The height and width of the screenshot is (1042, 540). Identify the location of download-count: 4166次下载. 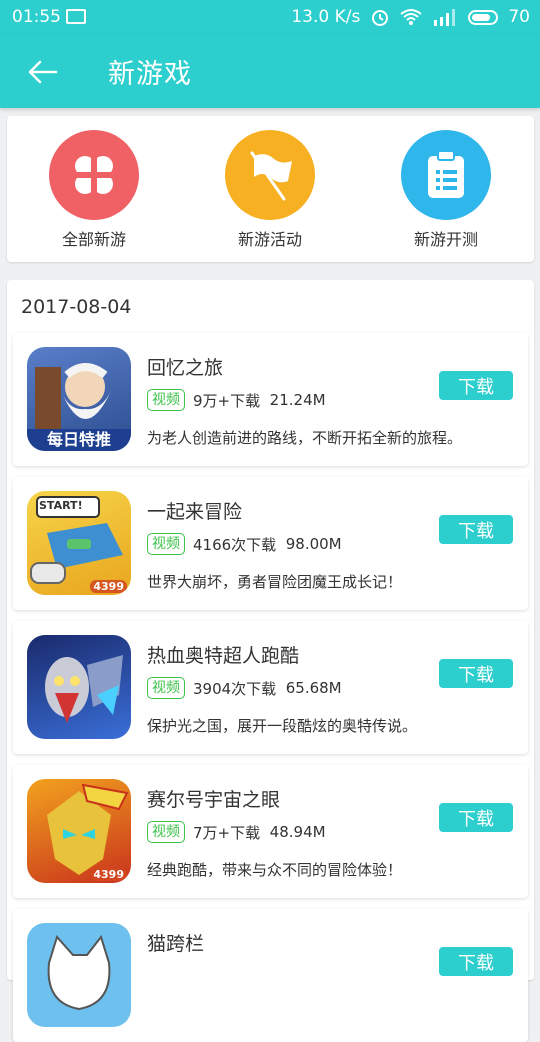
(235, 544).